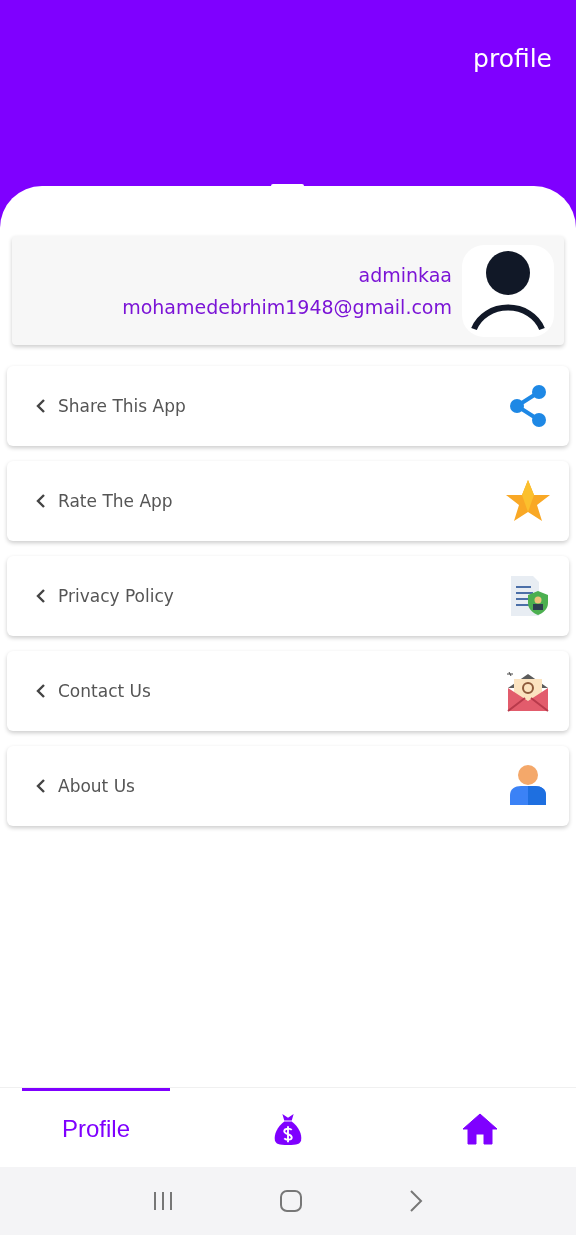  What do you see at coordinates (163, 1201) in the screenshot?
I see `recent-apps-icon` at bounding box center [163, 1201].